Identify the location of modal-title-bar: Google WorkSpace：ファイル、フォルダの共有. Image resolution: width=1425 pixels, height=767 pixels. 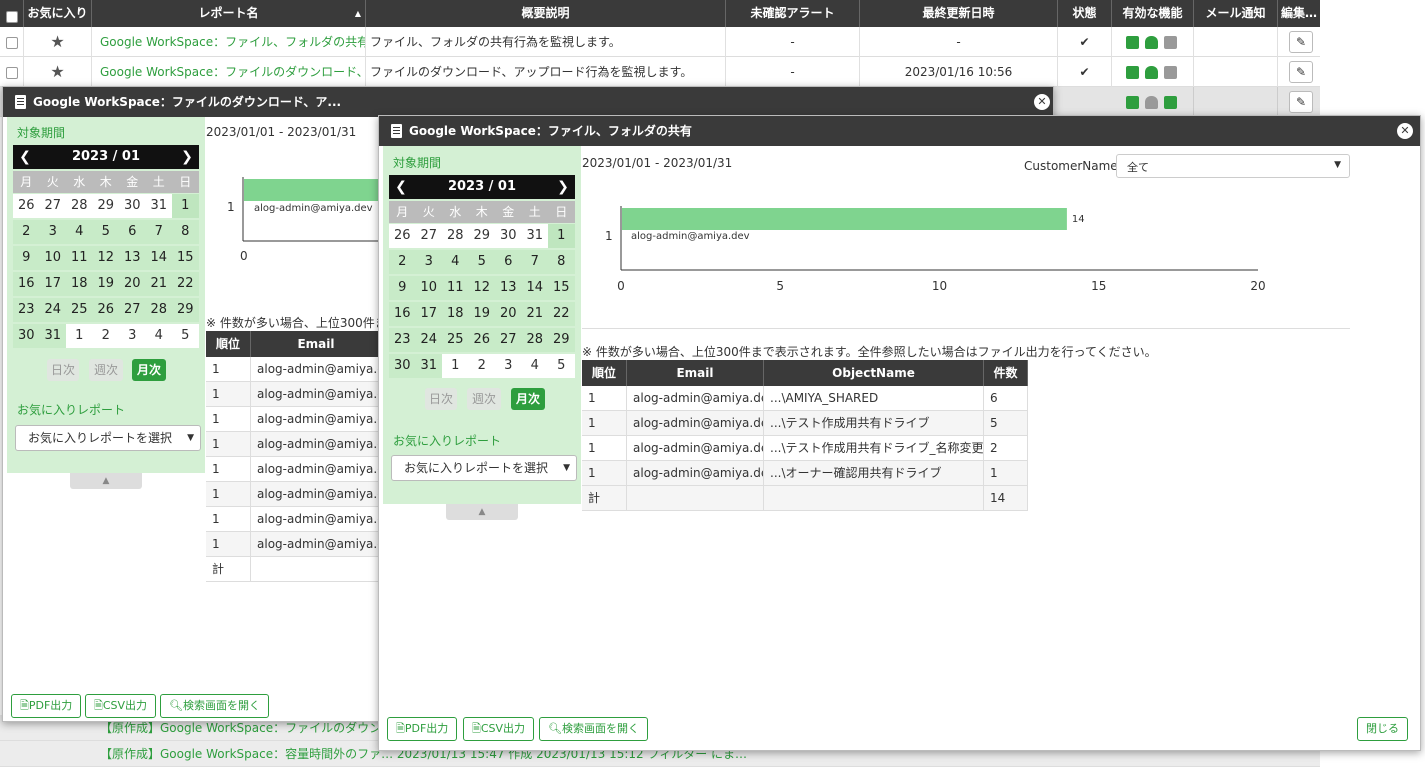
(899, 131).